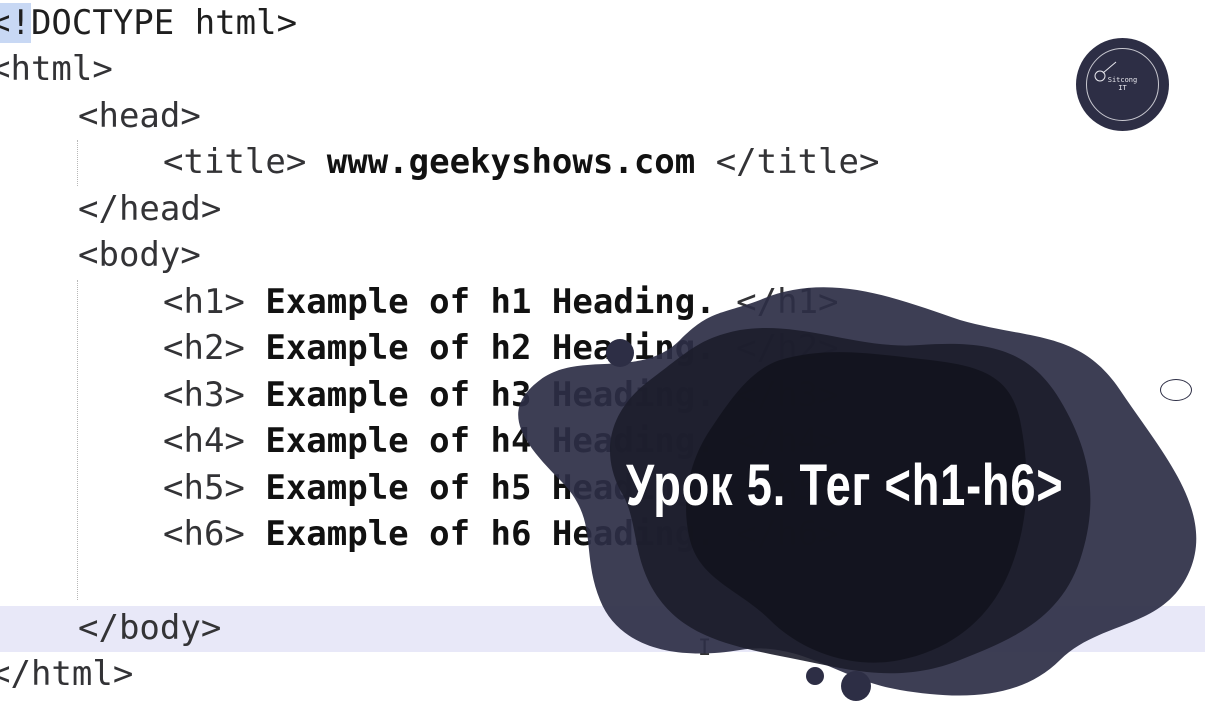  I want to click on code-line-doctype: <!DOCTYPE html>, so click(148, 23).